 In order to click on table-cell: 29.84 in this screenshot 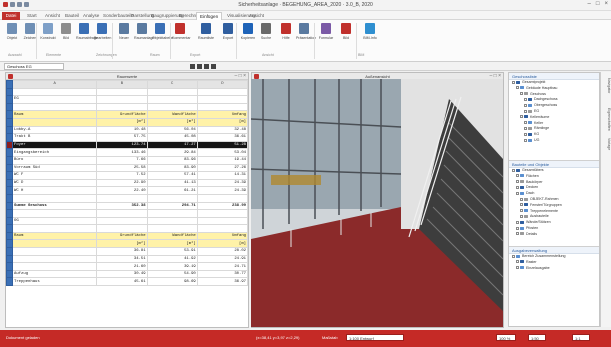, I will do `click(172, 152)`.